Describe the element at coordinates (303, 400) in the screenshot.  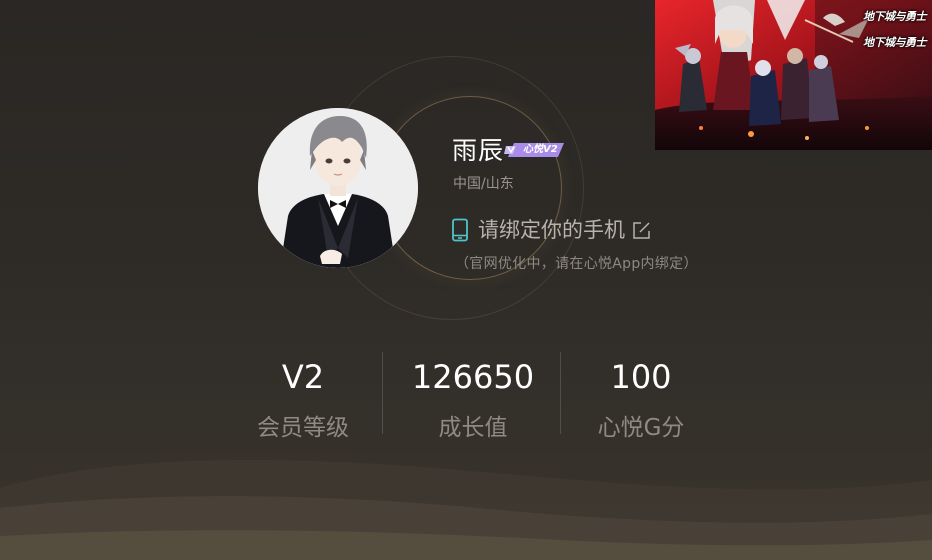
I see `stat-member-level: V2 会员等级` at that location.